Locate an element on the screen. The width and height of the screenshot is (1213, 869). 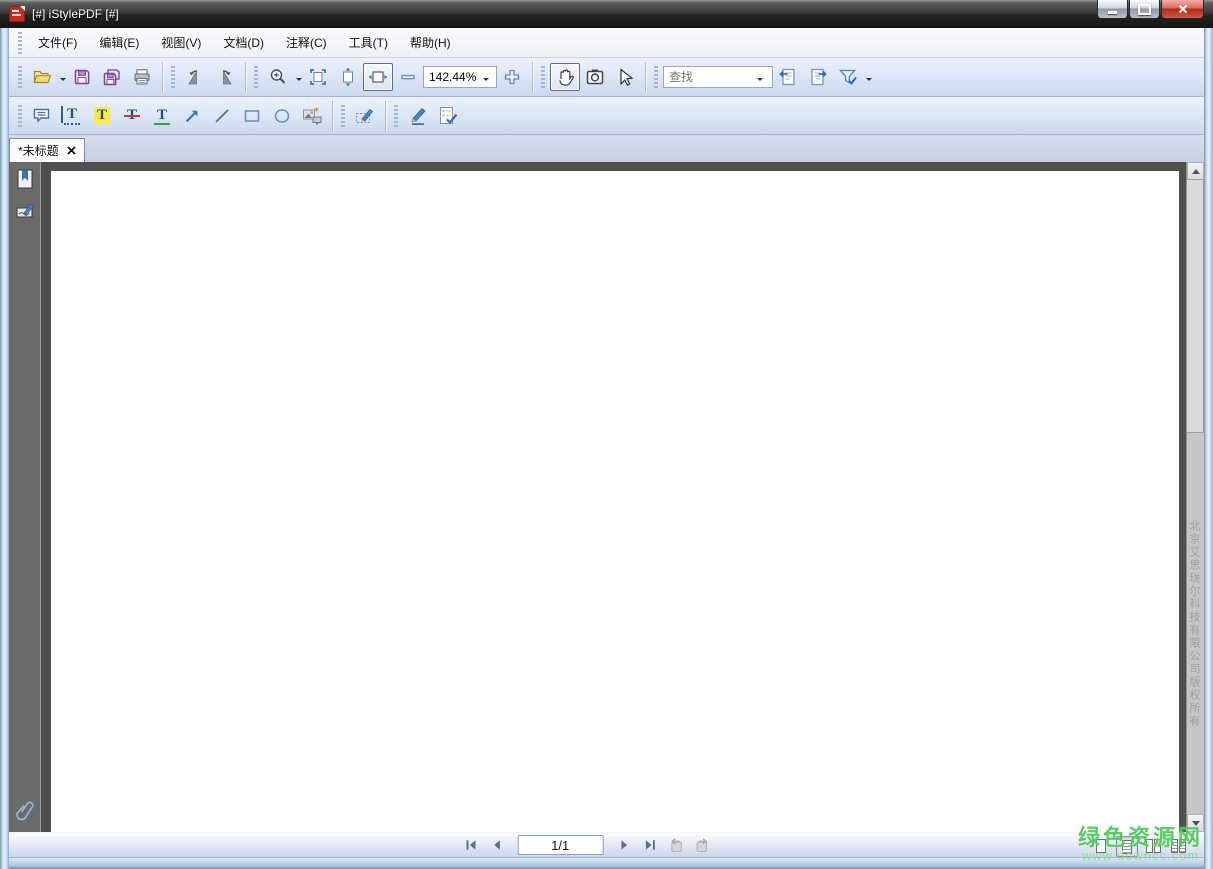
find-next-button is located at coordinates (818, 77).